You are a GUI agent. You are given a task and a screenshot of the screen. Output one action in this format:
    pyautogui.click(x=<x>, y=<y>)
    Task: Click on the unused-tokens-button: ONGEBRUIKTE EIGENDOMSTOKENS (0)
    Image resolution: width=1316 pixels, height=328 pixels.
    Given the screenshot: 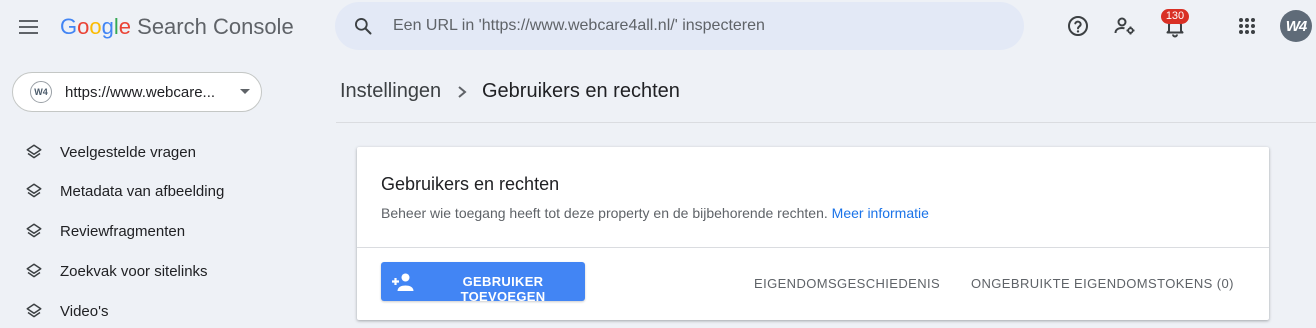 What is the action you would take?
    pyautogui.click(x=1102, y=283)
    